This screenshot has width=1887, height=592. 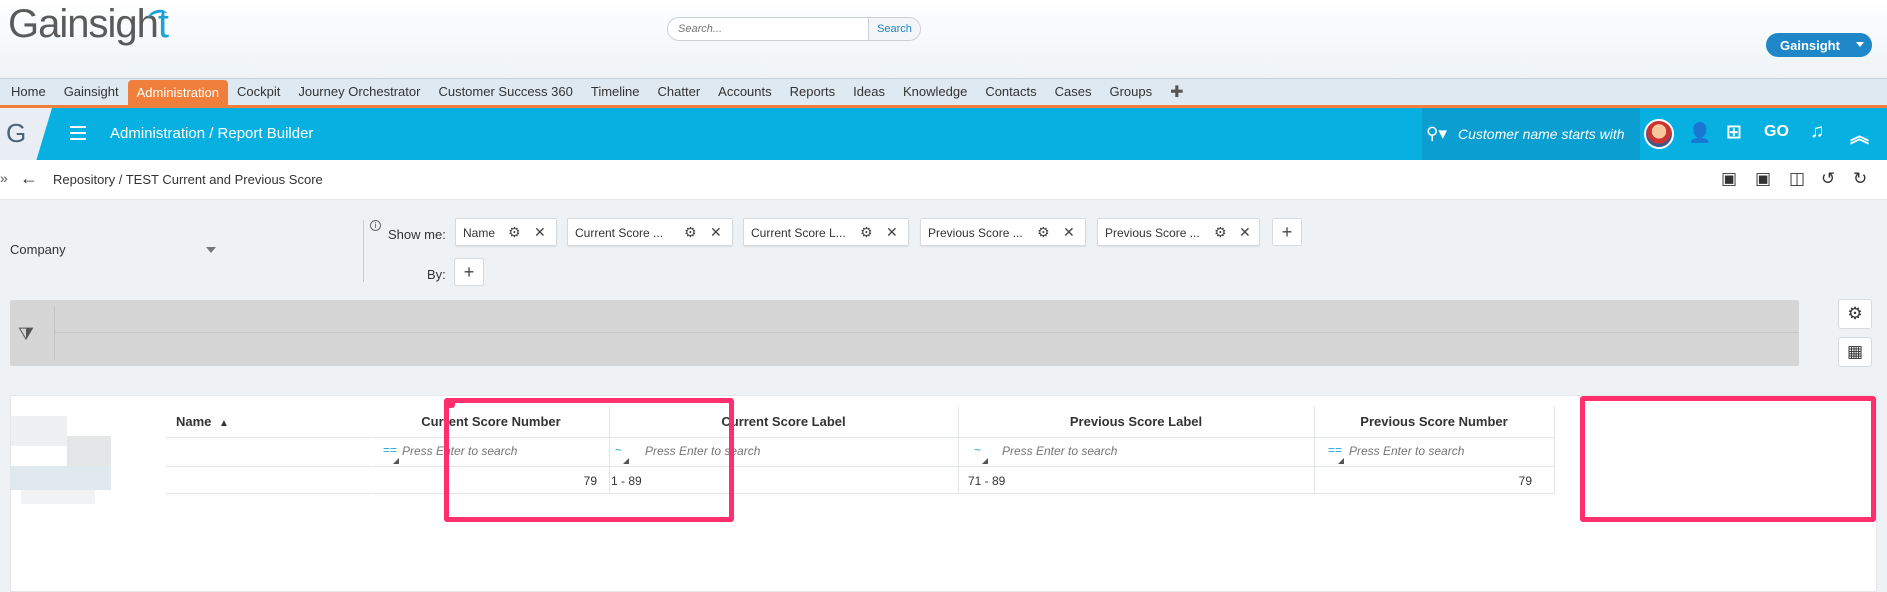 I want to click on add-filter-icon: ⧩, so click(x=26, y=334).